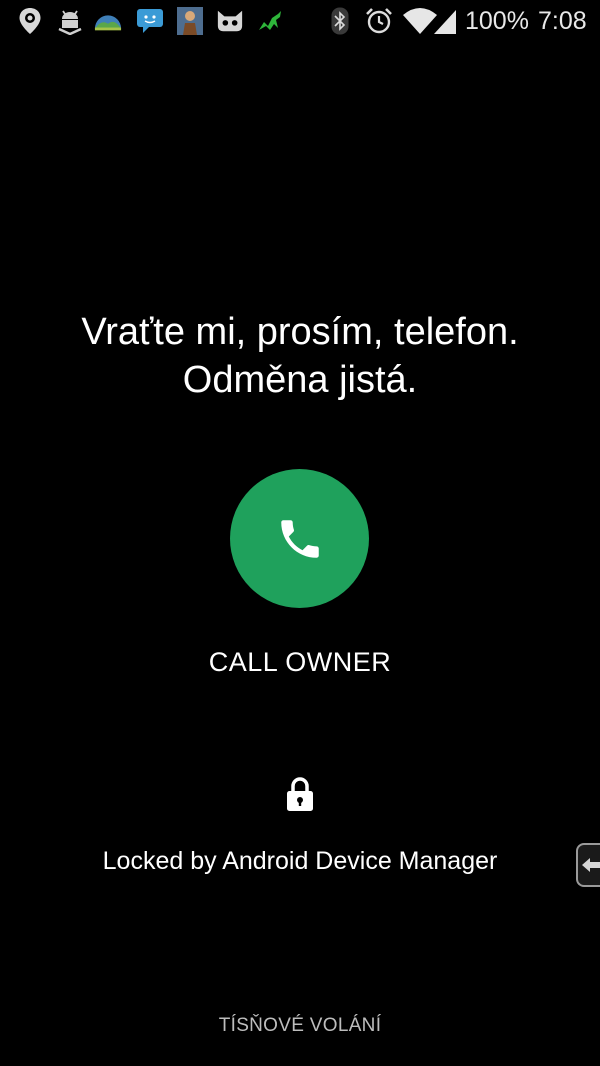 Image resolution: width=600 pixels, height=1066 pixels. What do you see at coordinates (30, 21) in the screenshot?
I see `location-pin-icon` at bounding box center [30, 21].